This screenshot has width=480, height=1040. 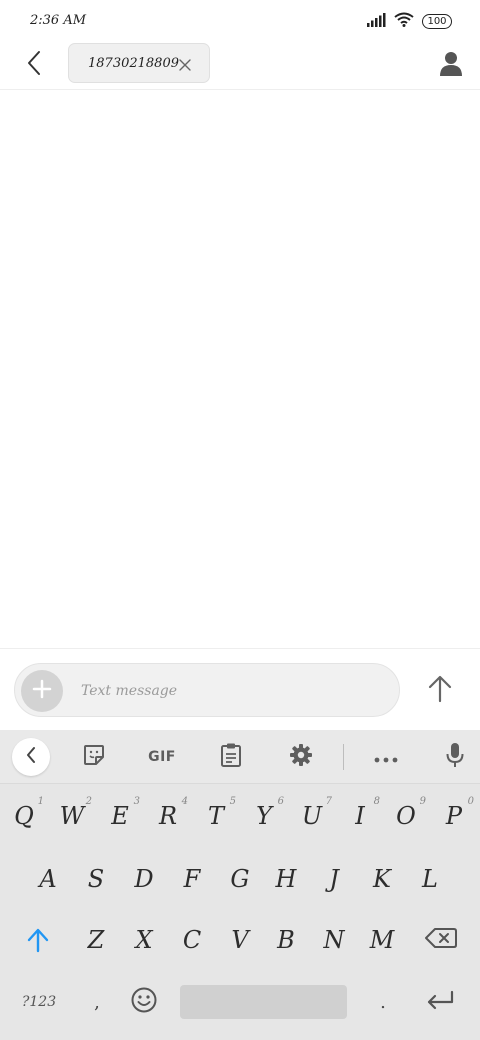 What do you see at coordinates (383, 1002) in the screenshot?
I see `period-key: .` at bounding box center [383, 1002].